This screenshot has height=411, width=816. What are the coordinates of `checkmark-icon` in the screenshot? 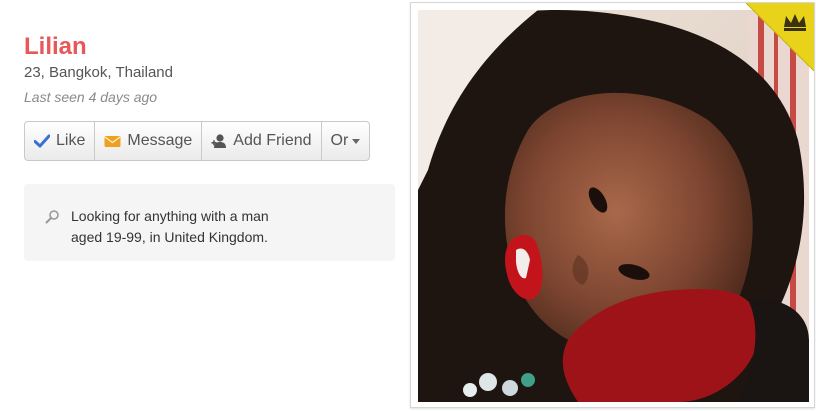 It's located at (42, 141).